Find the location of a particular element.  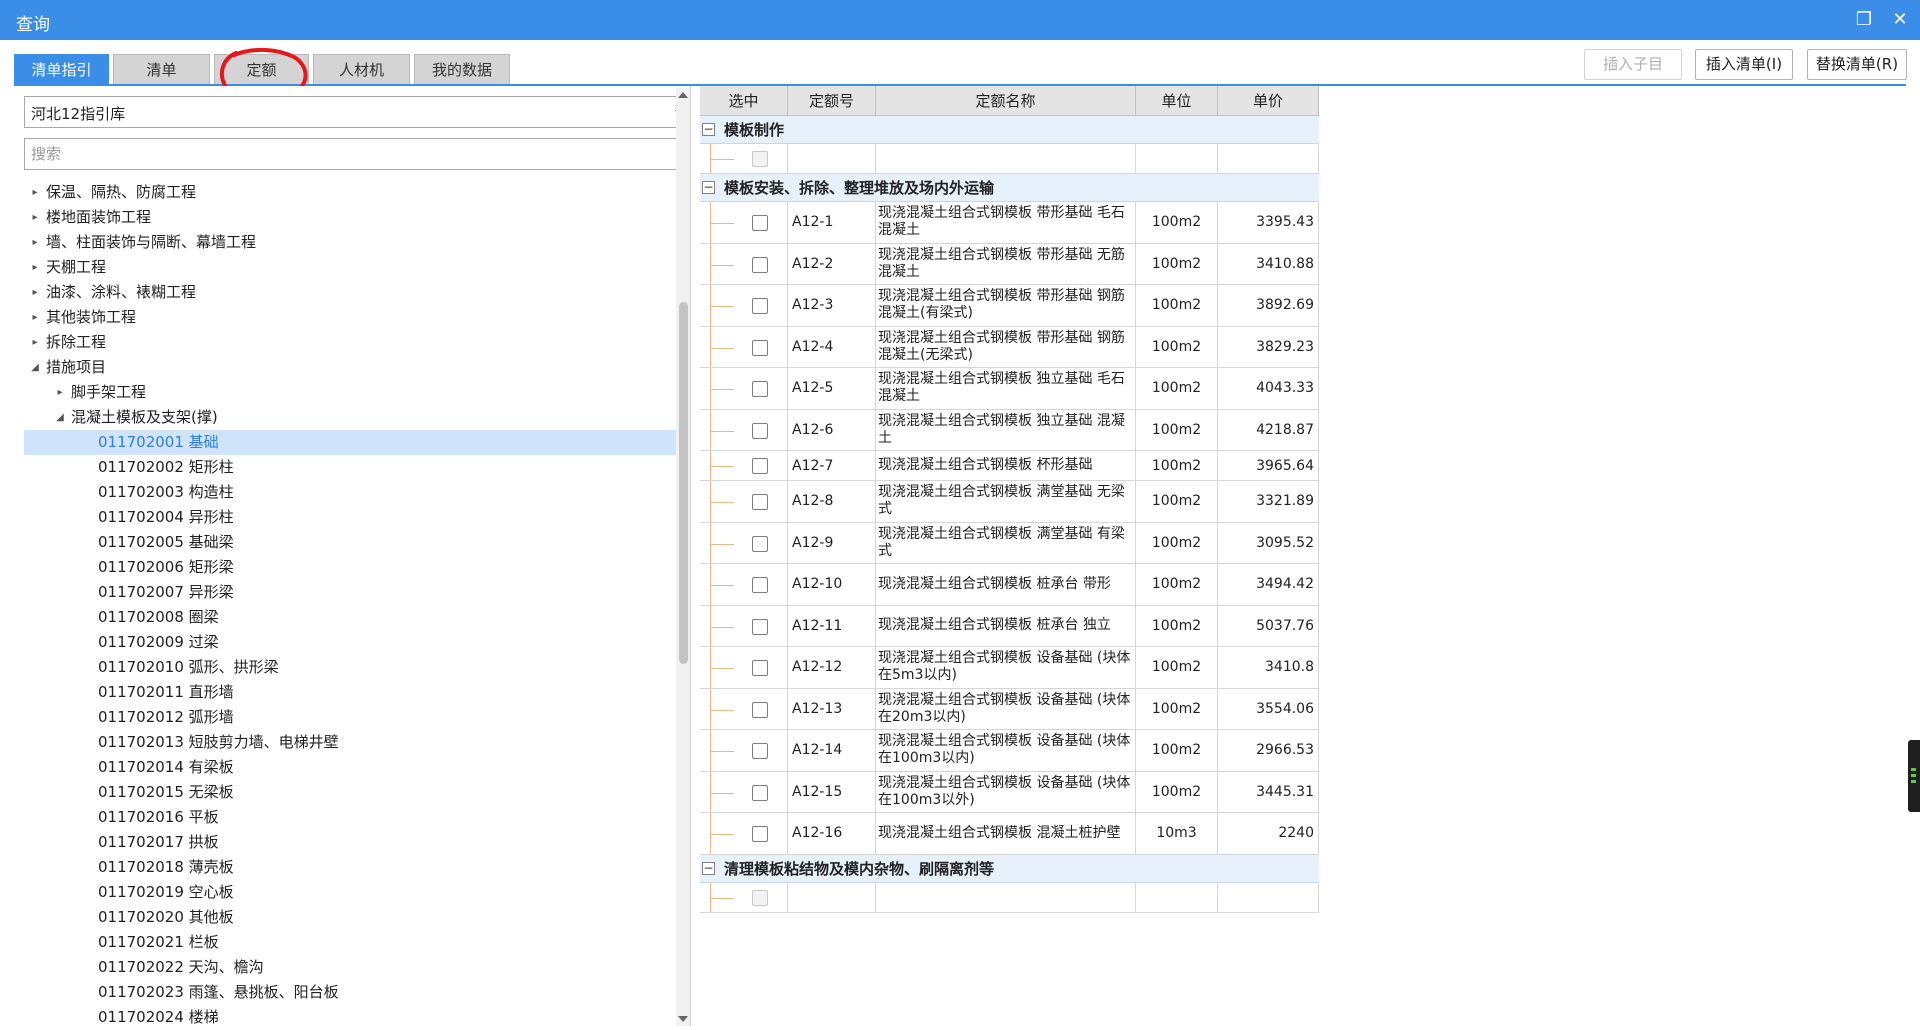

tree-node: 011702001 基础 is located at coordinates (350, 442).